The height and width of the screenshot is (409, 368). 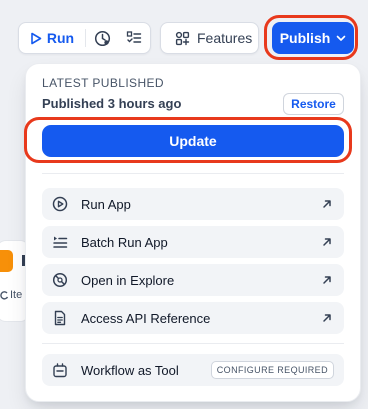 I want to click on toolbox-icon, so click(x=60, y=370).